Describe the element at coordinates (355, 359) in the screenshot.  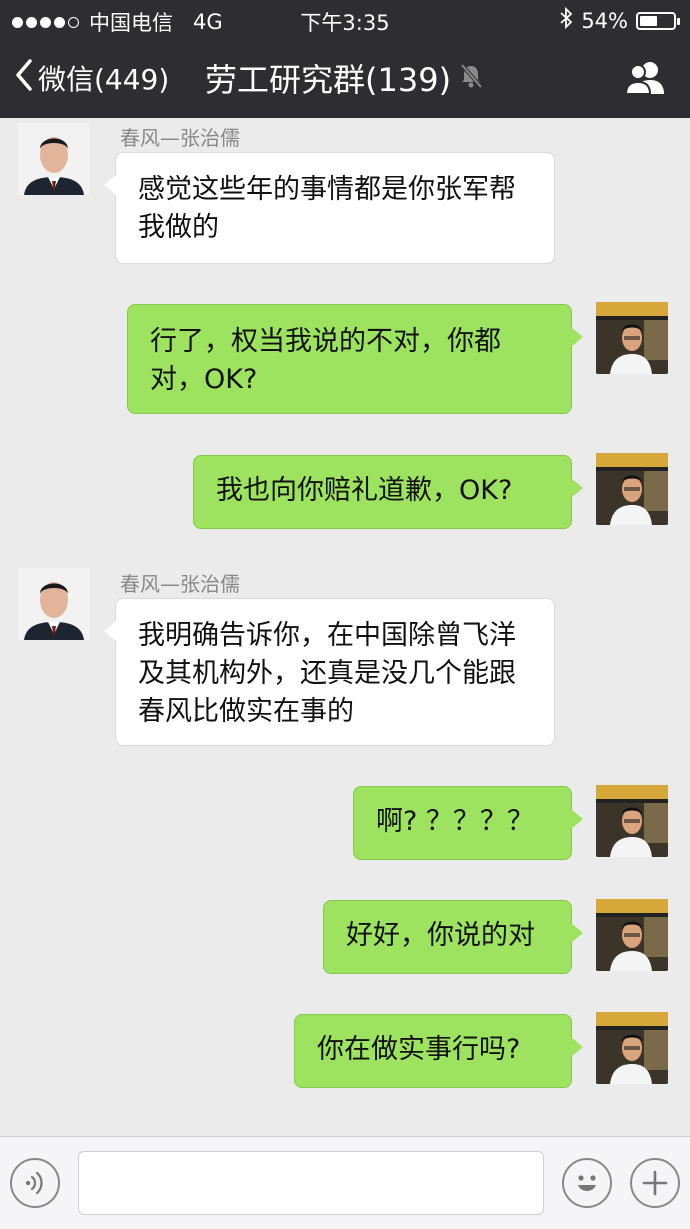
I see `message-bubble: 行了，权当我说的不对，你都对，OK?` at that location.